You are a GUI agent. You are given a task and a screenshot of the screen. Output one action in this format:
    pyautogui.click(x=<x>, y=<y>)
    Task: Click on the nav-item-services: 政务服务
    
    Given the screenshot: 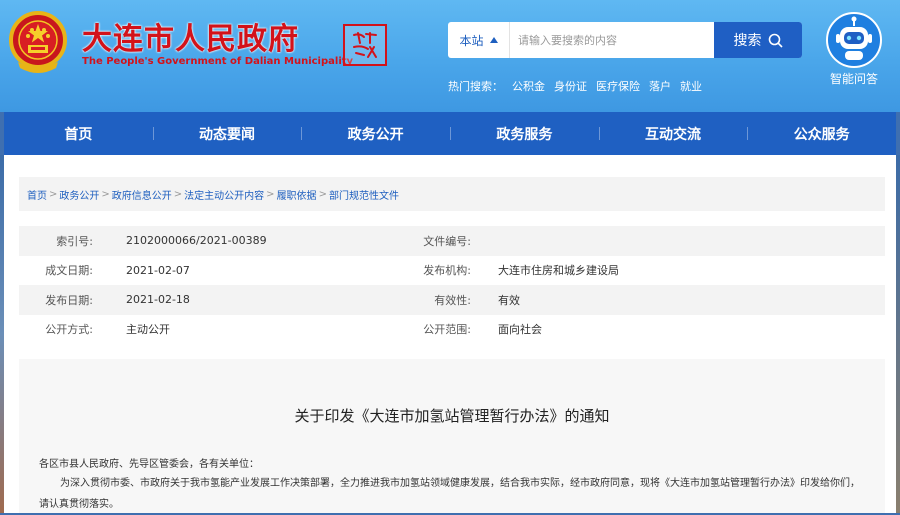 What is the action you would take?
    pyautogui.click(x=524, y=133)
    